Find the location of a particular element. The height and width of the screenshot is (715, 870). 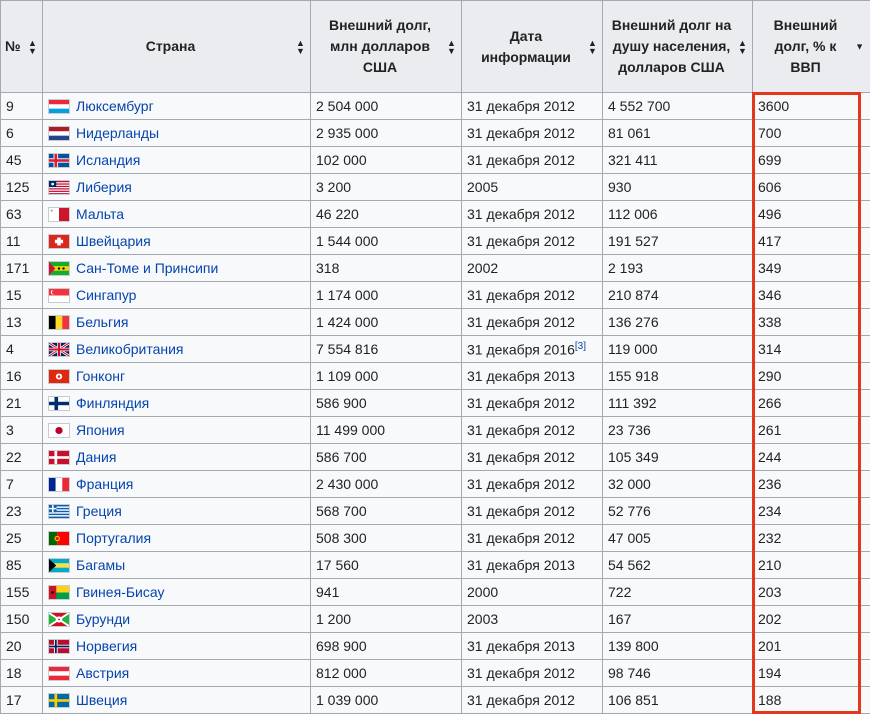

cell-debt: 2 935 000 is located at coordinates (386, 133).